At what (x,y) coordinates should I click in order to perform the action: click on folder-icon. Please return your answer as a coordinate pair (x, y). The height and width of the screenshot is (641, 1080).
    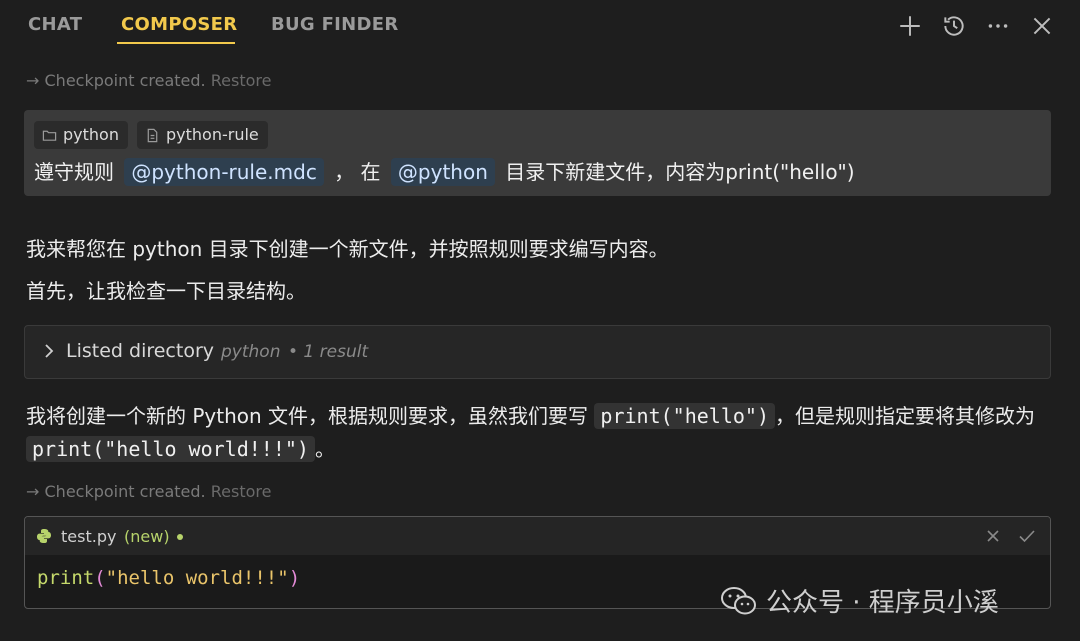
    Looking at the image, I should click on (49, 135).